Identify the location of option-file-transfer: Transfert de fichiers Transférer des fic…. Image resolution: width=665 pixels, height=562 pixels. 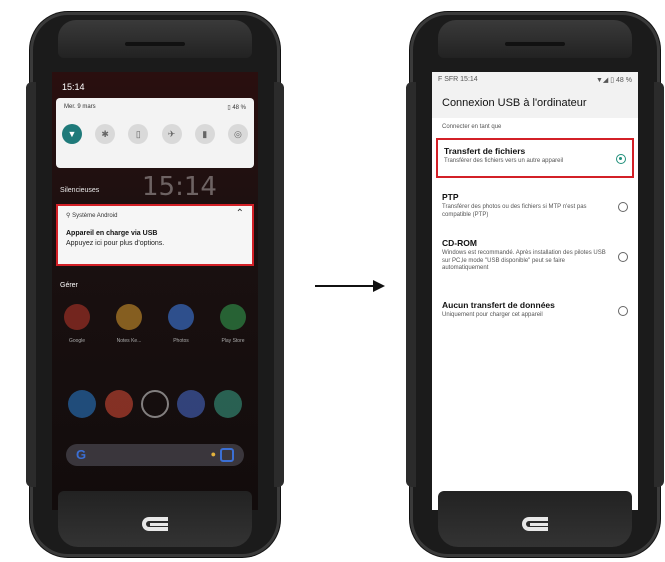
(535, 158).